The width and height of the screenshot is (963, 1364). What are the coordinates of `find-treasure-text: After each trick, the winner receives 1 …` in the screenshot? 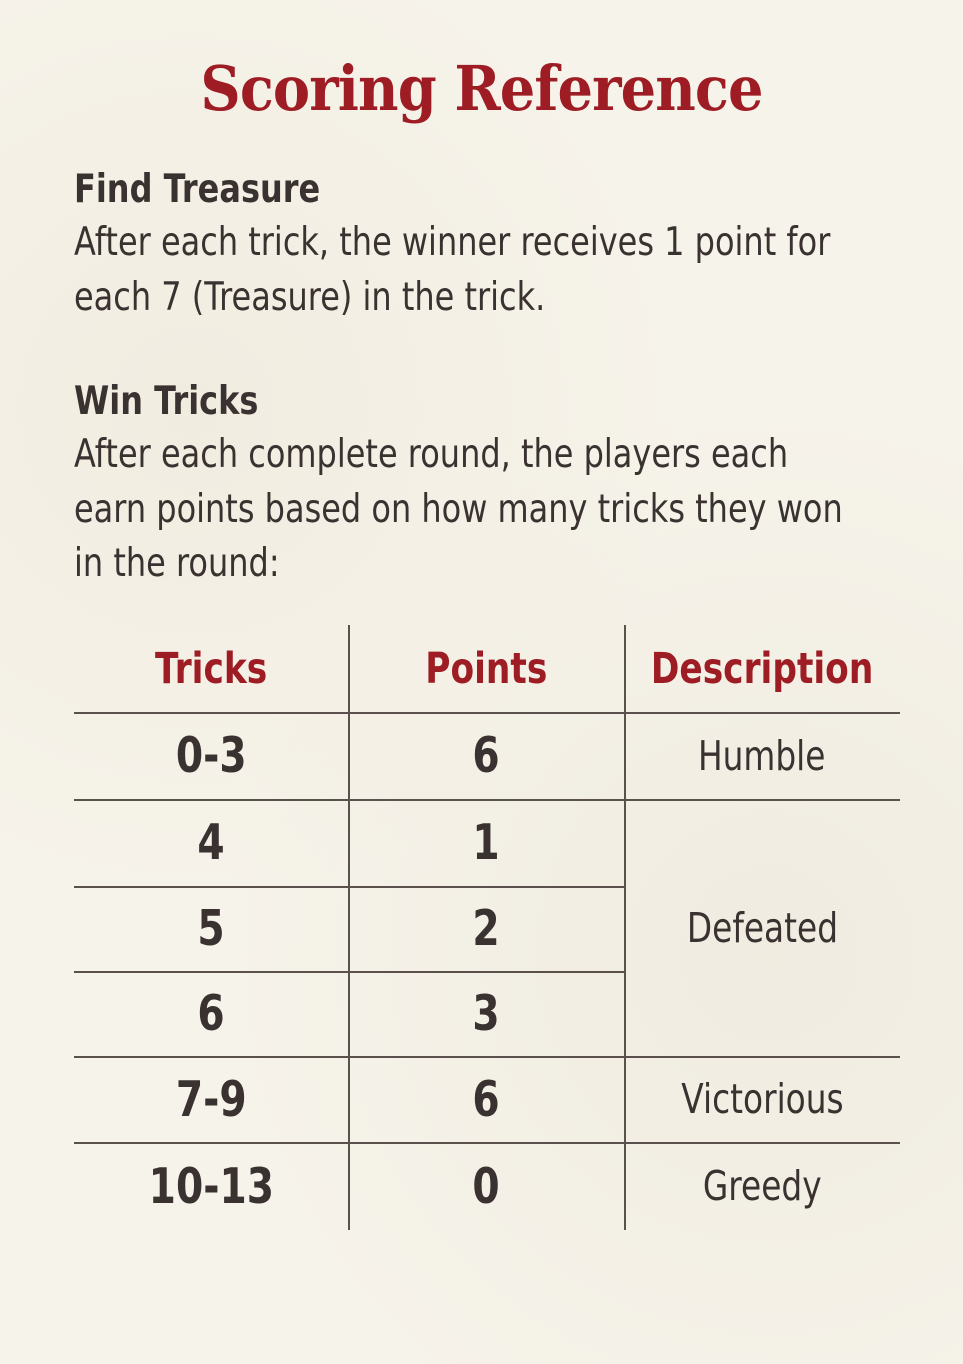 It's located at (484, 270).